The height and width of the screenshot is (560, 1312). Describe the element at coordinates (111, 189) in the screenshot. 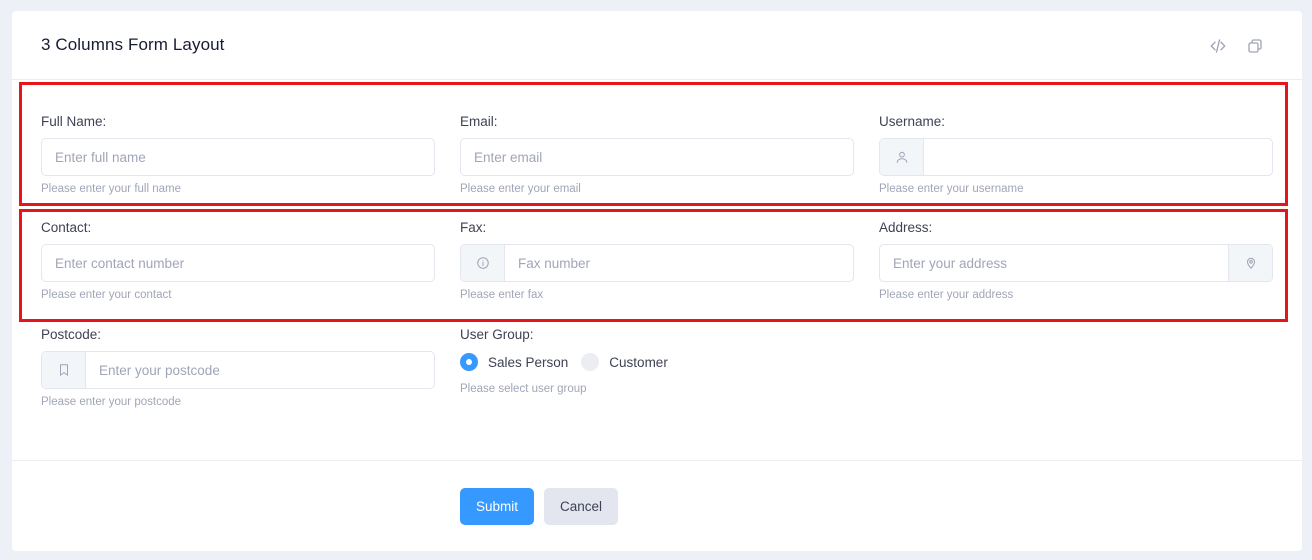

I see `full-name-help: Please enter your full name` at that location.